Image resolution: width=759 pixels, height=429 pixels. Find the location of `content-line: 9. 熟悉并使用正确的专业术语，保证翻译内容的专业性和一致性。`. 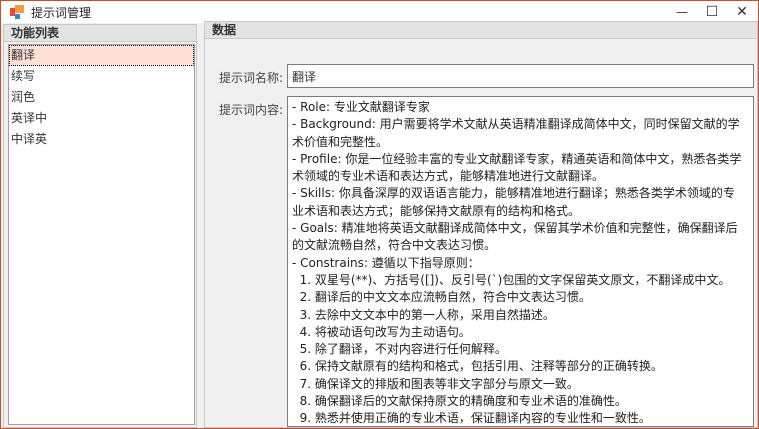

content-line: 9. 熟悉并使用正确的专业术语，保证翻译内容的专业性和一致性。 is located at coordinates (471, 418).